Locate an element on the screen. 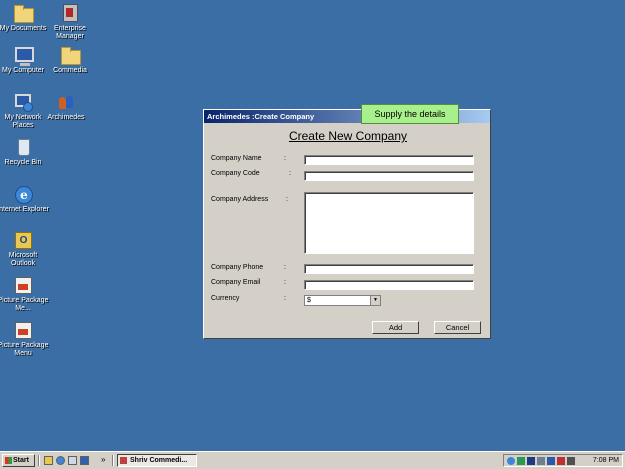 Image resolution: width=625 pixels, height=469 pixels. desktop-icon-internet-explorer: e Internet Explorer is located at coordinates (24, 199).